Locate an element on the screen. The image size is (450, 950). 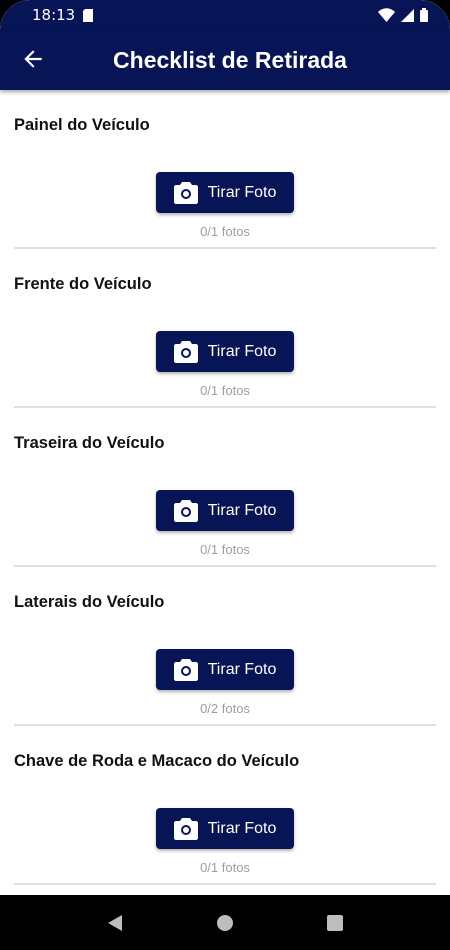
arrow-left-icon is located at coordinates (33, 59).